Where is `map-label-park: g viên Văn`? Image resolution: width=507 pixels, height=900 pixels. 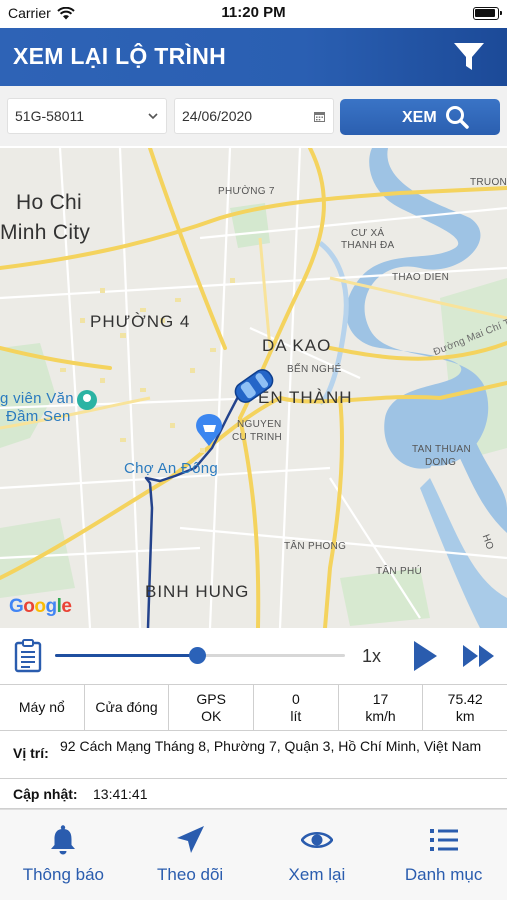
map-label-park: g viên Văn is located at coordinates (37, 398).